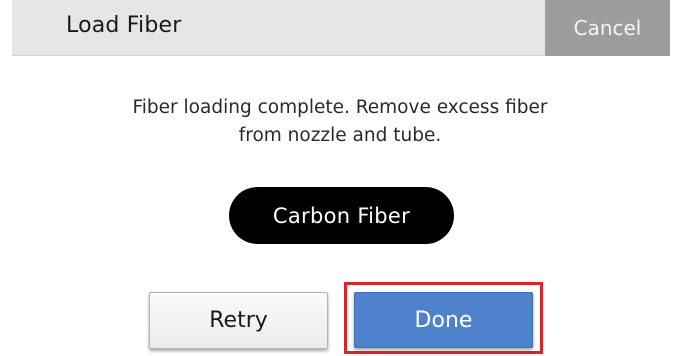 The width and height of the screenshot is (673, 356). Describe the element at coordinates (443, 320) in the screenshot. I see `done-button: Done` at that location.